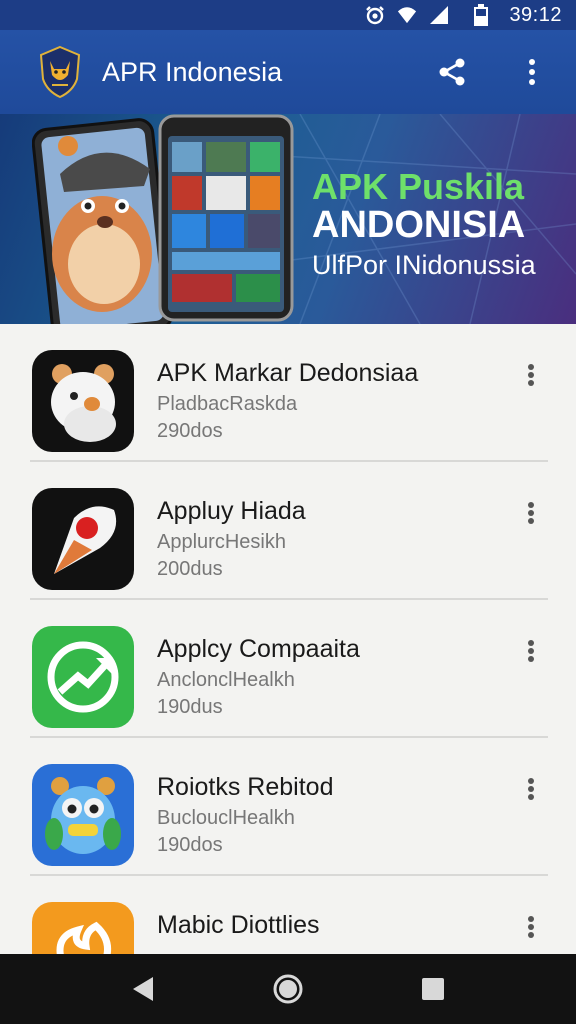  I want to click on list-item: Mabic Diottlies, so click(288, 915).